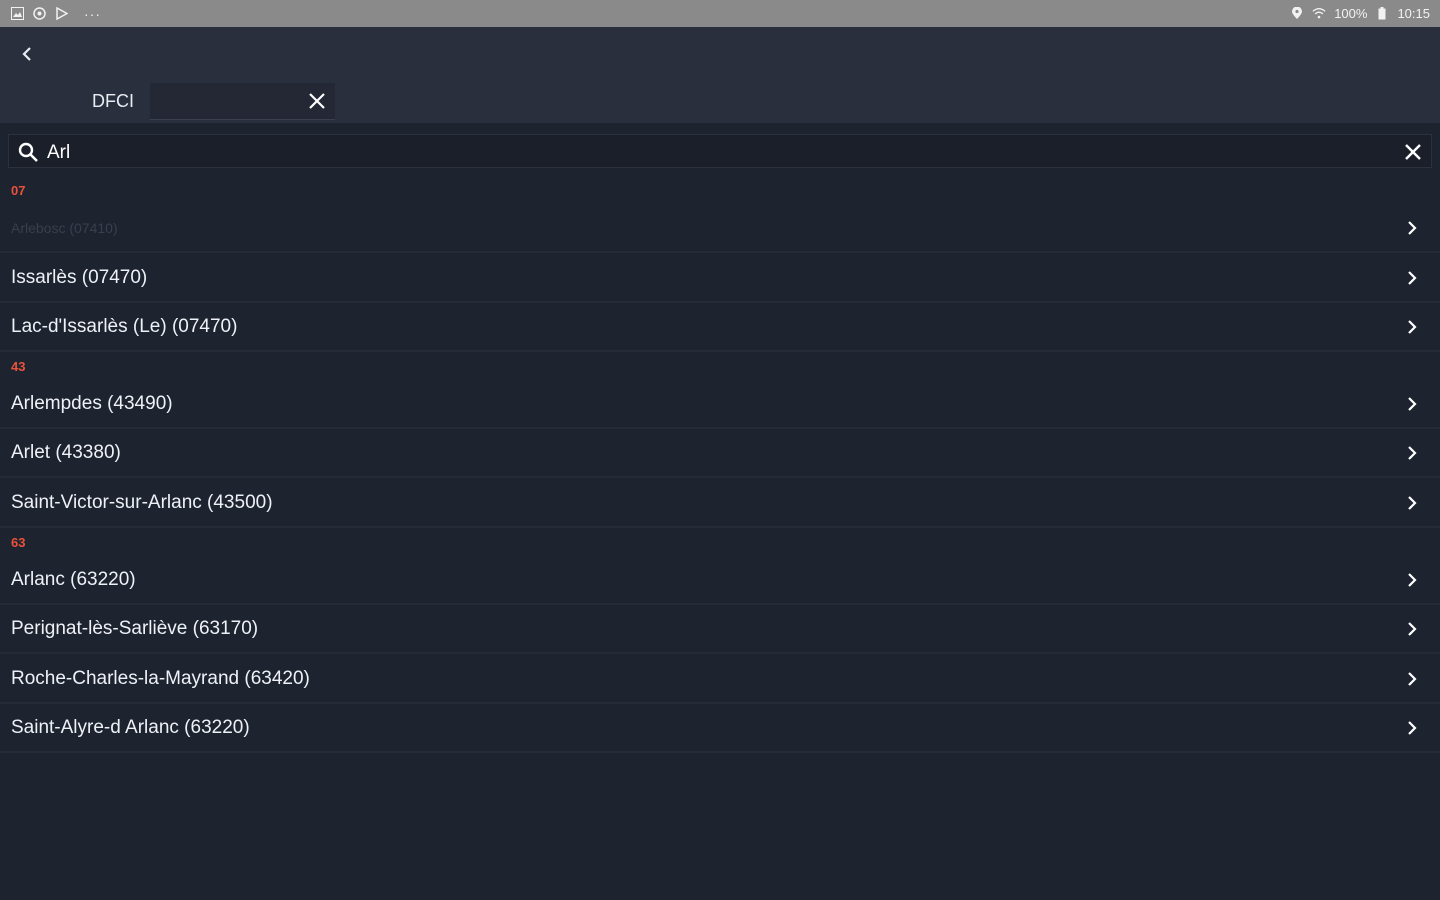 Image resolution: width=1440 pixels, height=900 pixels. I want to click on chevron-left-icon, so click(26, 54).